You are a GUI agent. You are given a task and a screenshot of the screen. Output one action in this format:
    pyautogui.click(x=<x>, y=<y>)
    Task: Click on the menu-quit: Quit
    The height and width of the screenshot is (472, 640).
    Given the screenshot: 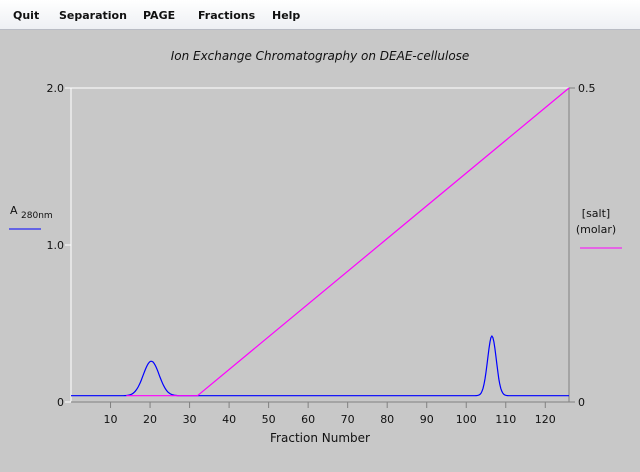 What is the action you would take?
    pyautogui.click(x=26, y=15)
    